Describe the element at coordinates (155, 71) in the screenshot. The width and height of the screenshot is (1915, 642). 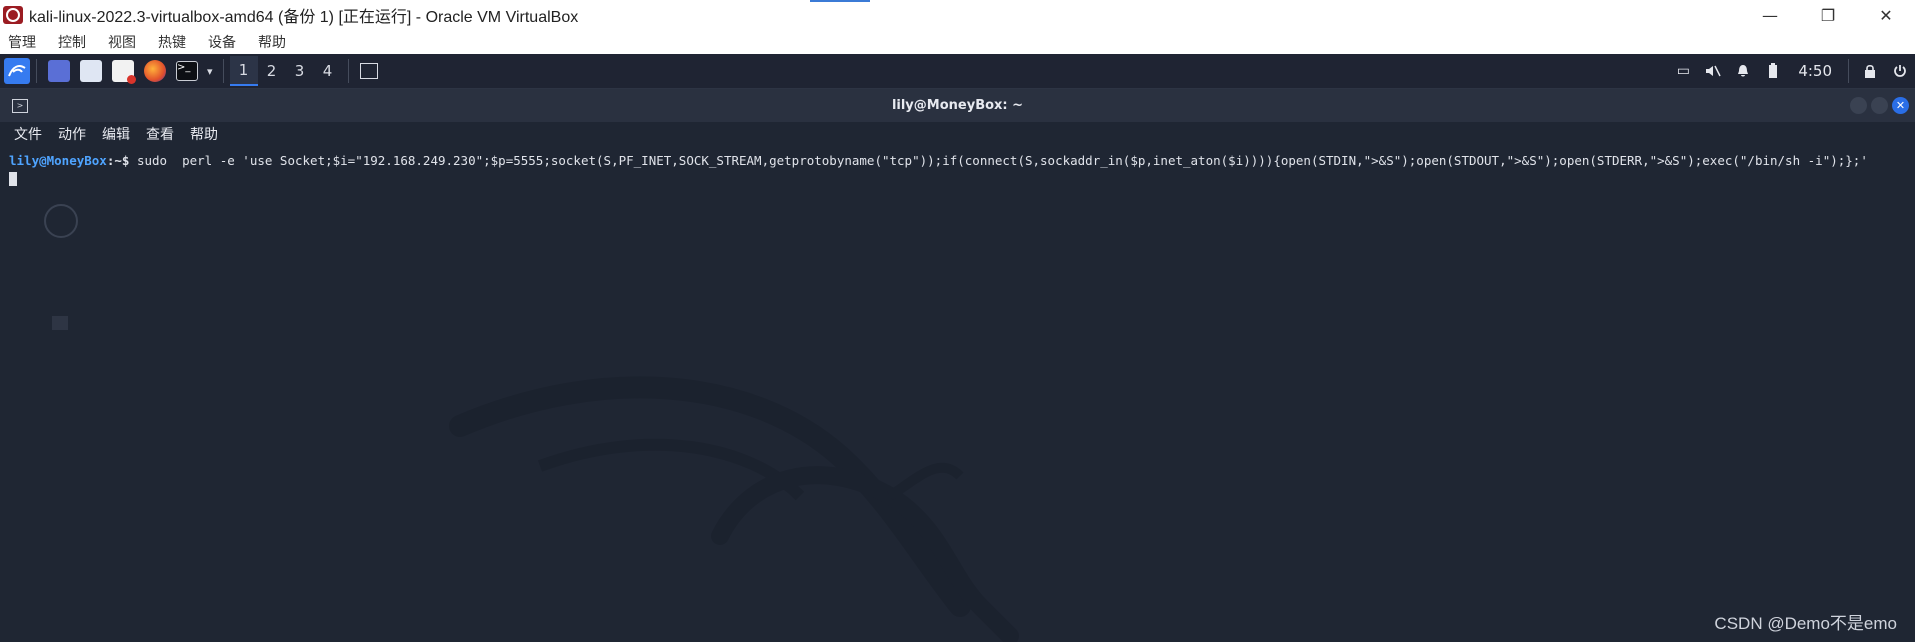
I see `firefox-icon` at that location.